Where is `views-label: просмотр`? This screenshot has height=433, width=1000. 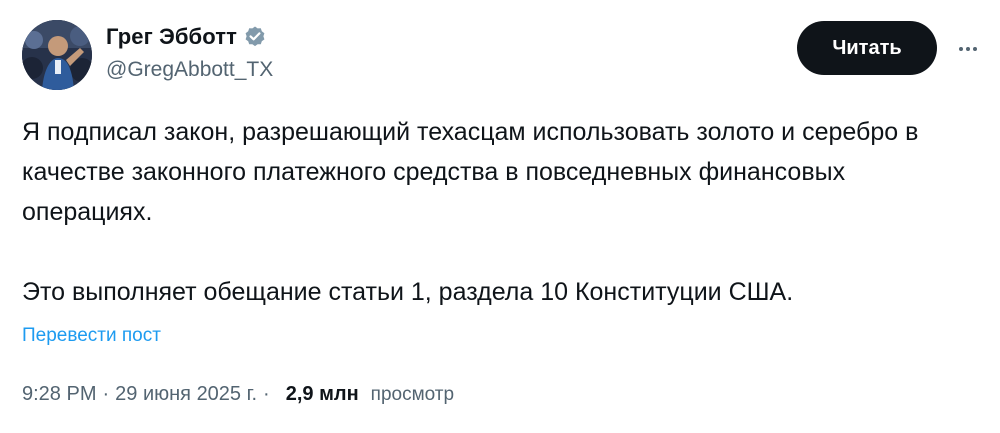
views-label: просмотр is located at coordinates (412, 394).